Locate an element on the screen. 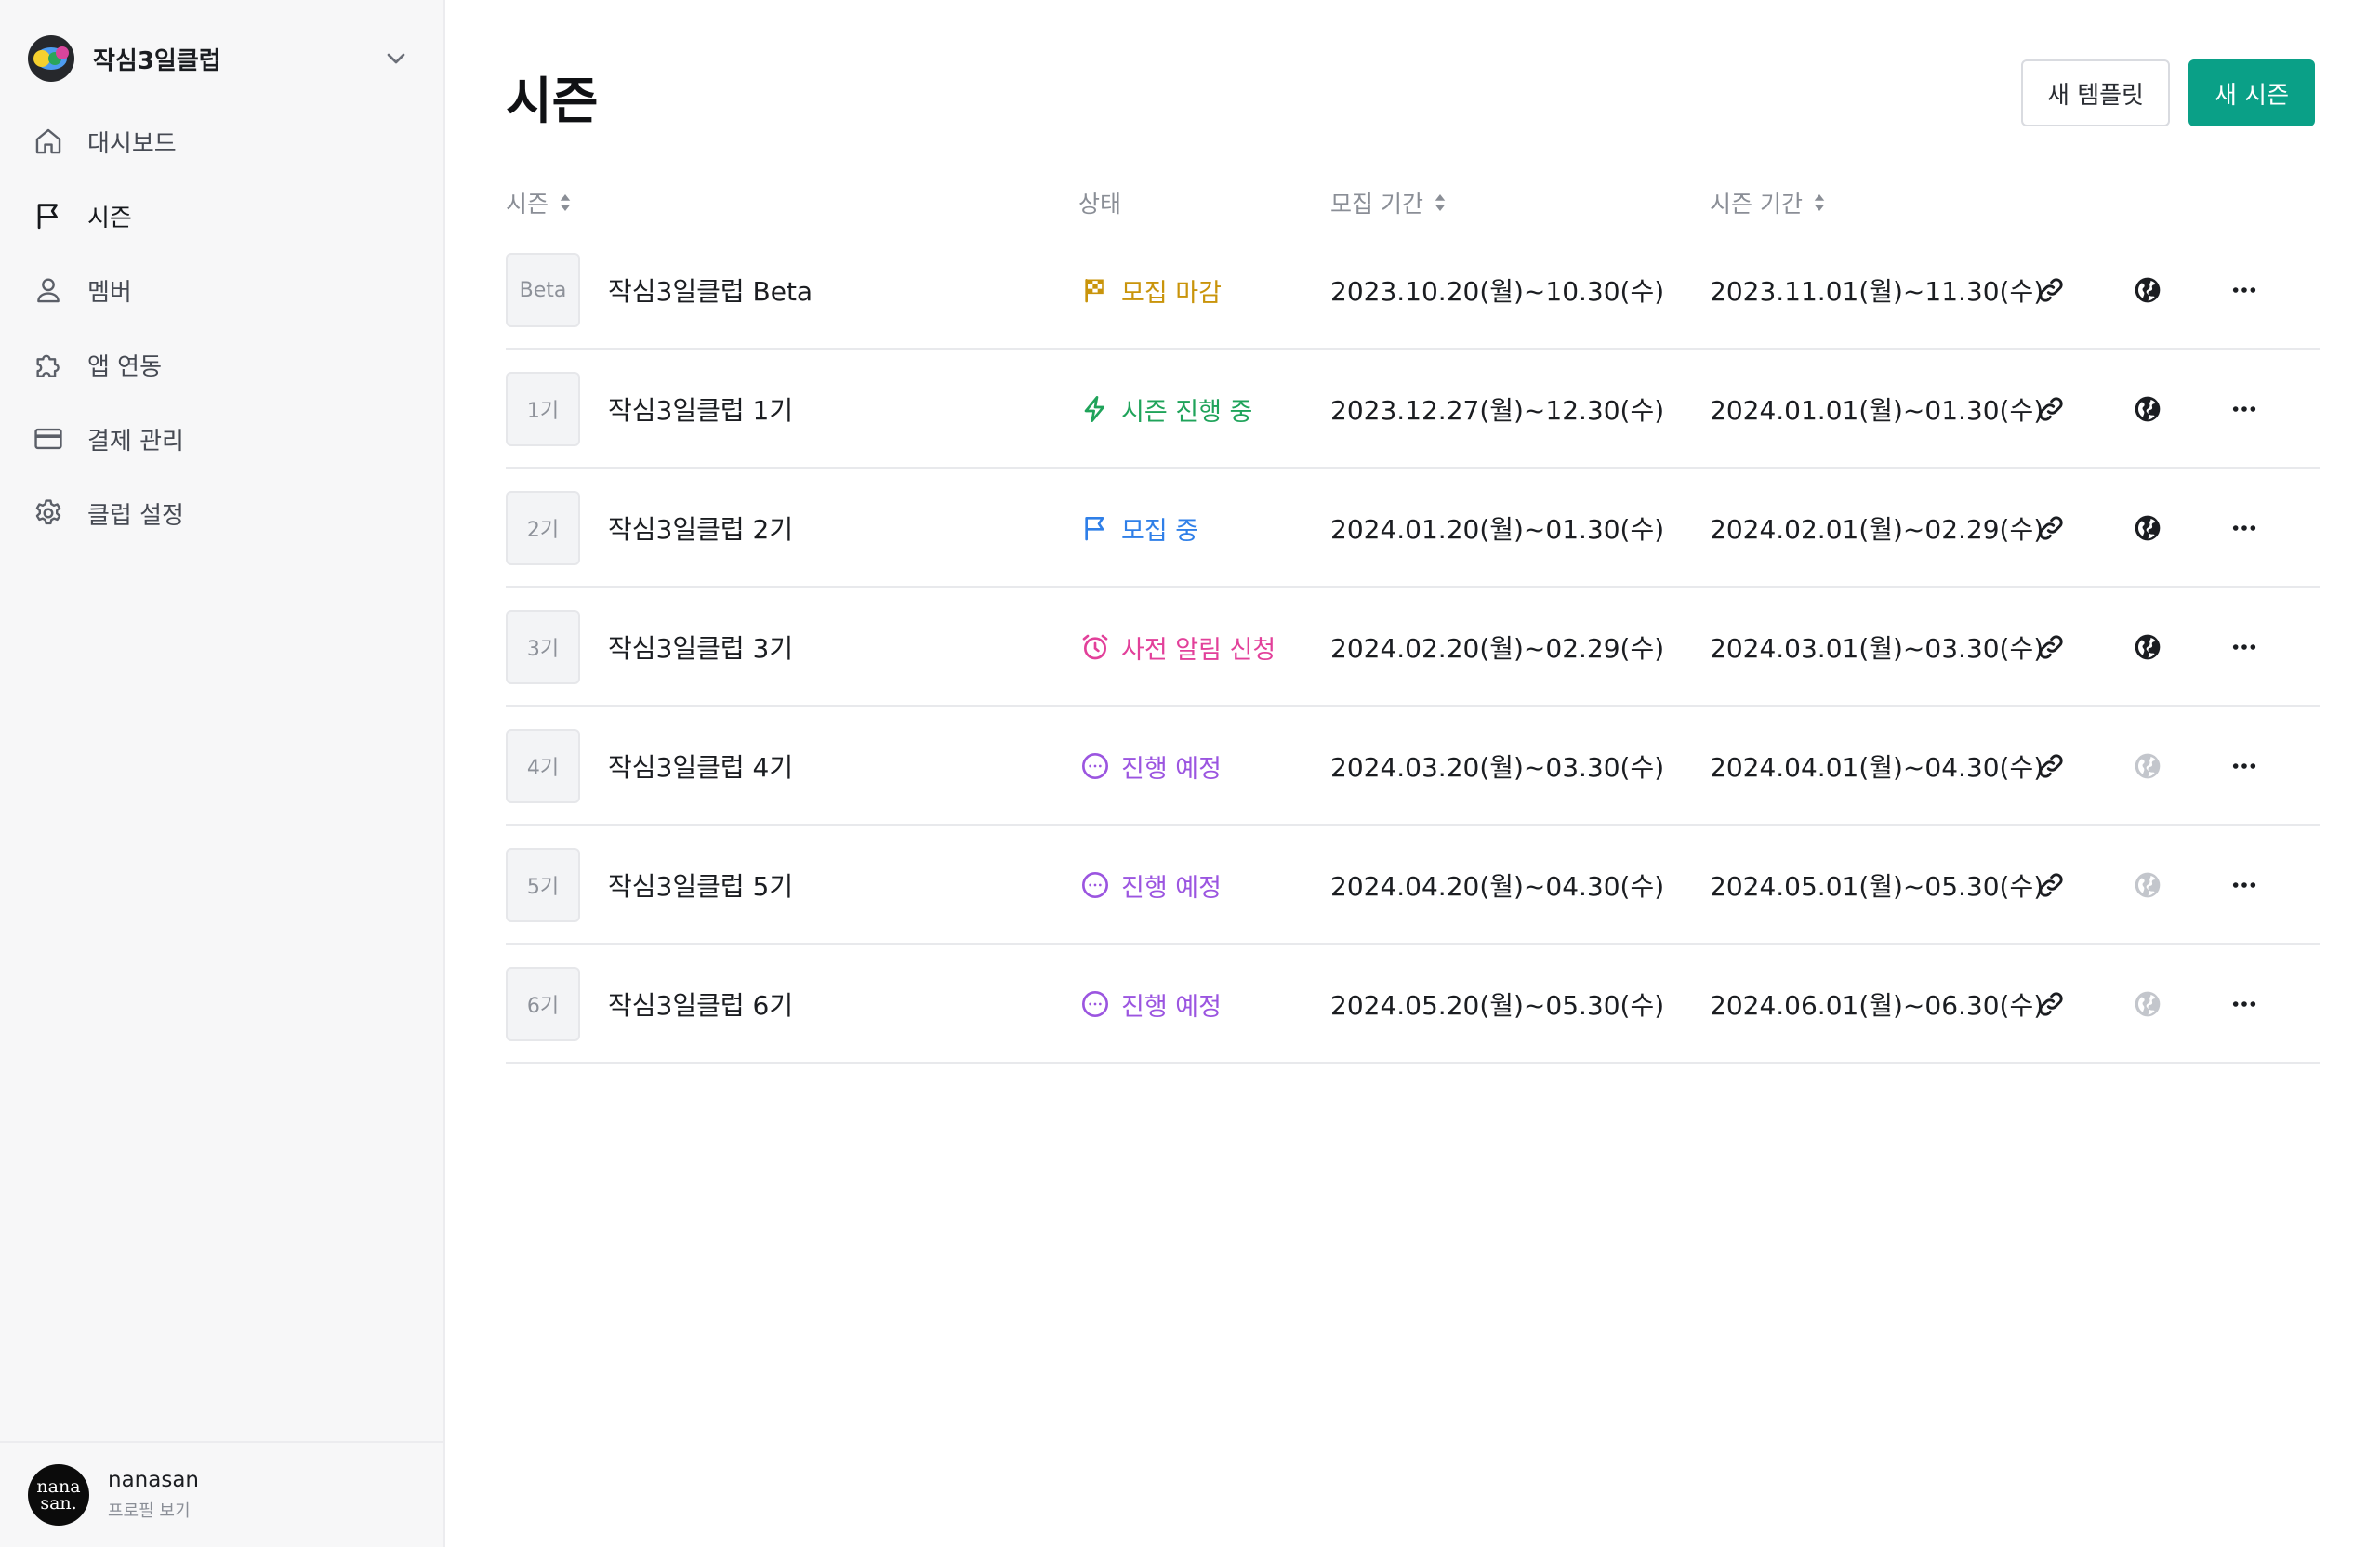  club-logo is located at coordinates (51, 58).